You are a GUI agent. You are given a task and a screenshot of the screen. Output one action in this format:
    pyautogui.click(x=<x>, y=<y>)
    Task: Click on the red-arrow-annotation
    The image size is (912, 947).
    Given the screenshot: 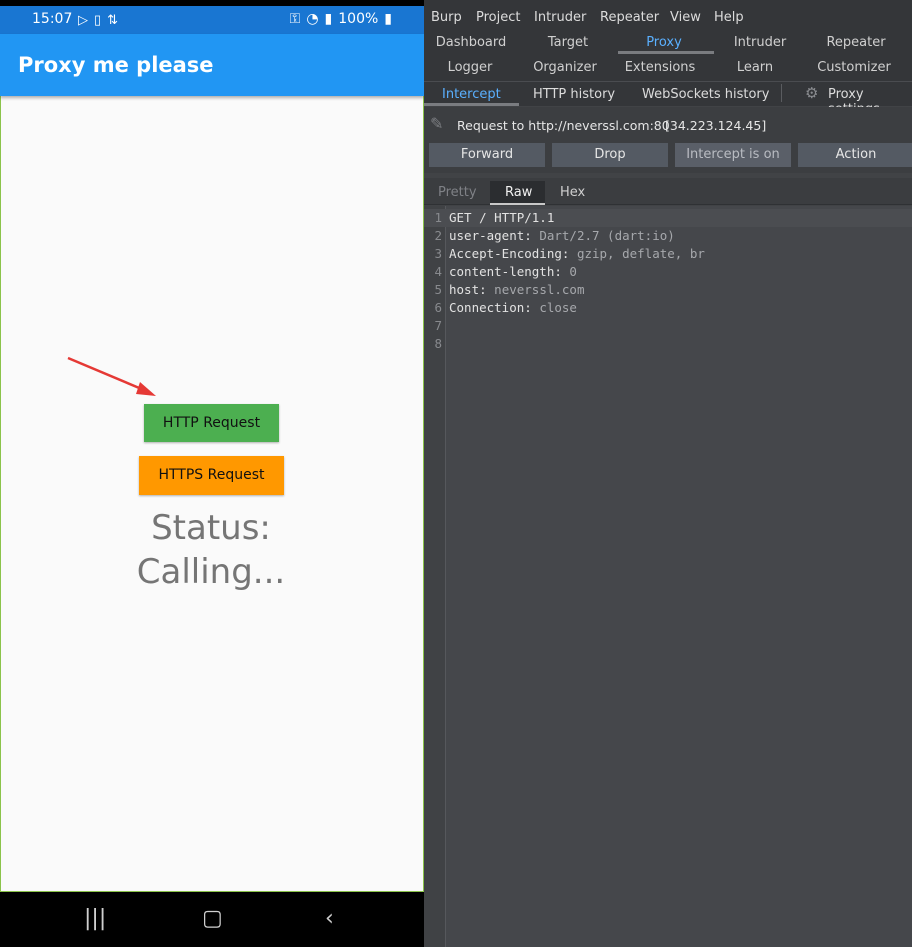 What is the action you would take?
    pyautogui.click(x=111, y=376)
    